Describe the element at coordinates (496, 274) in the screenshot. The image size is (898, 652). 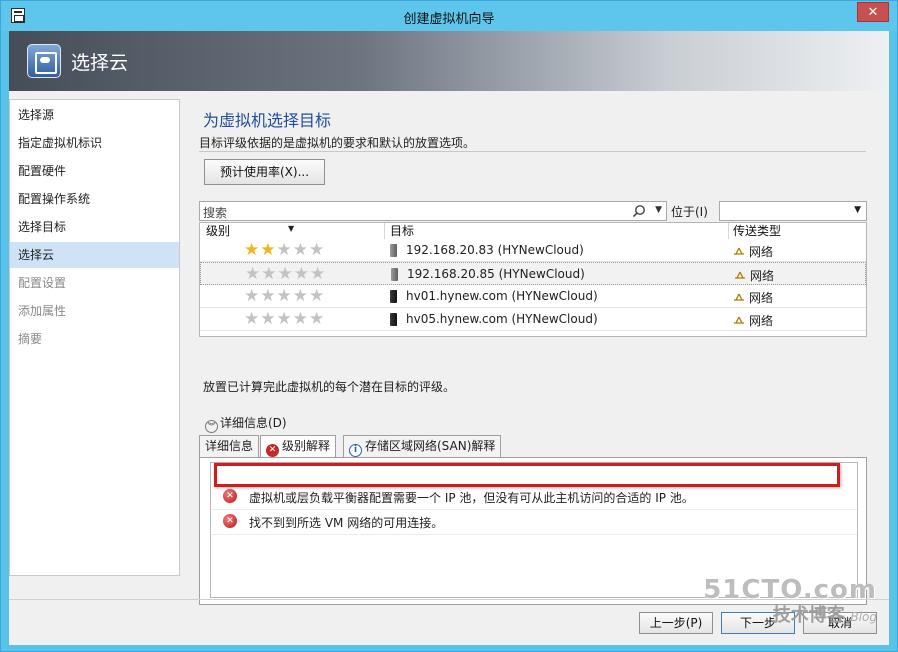
I see `target-name: 192.168.20.85 (HYNewCloud)` at that location.